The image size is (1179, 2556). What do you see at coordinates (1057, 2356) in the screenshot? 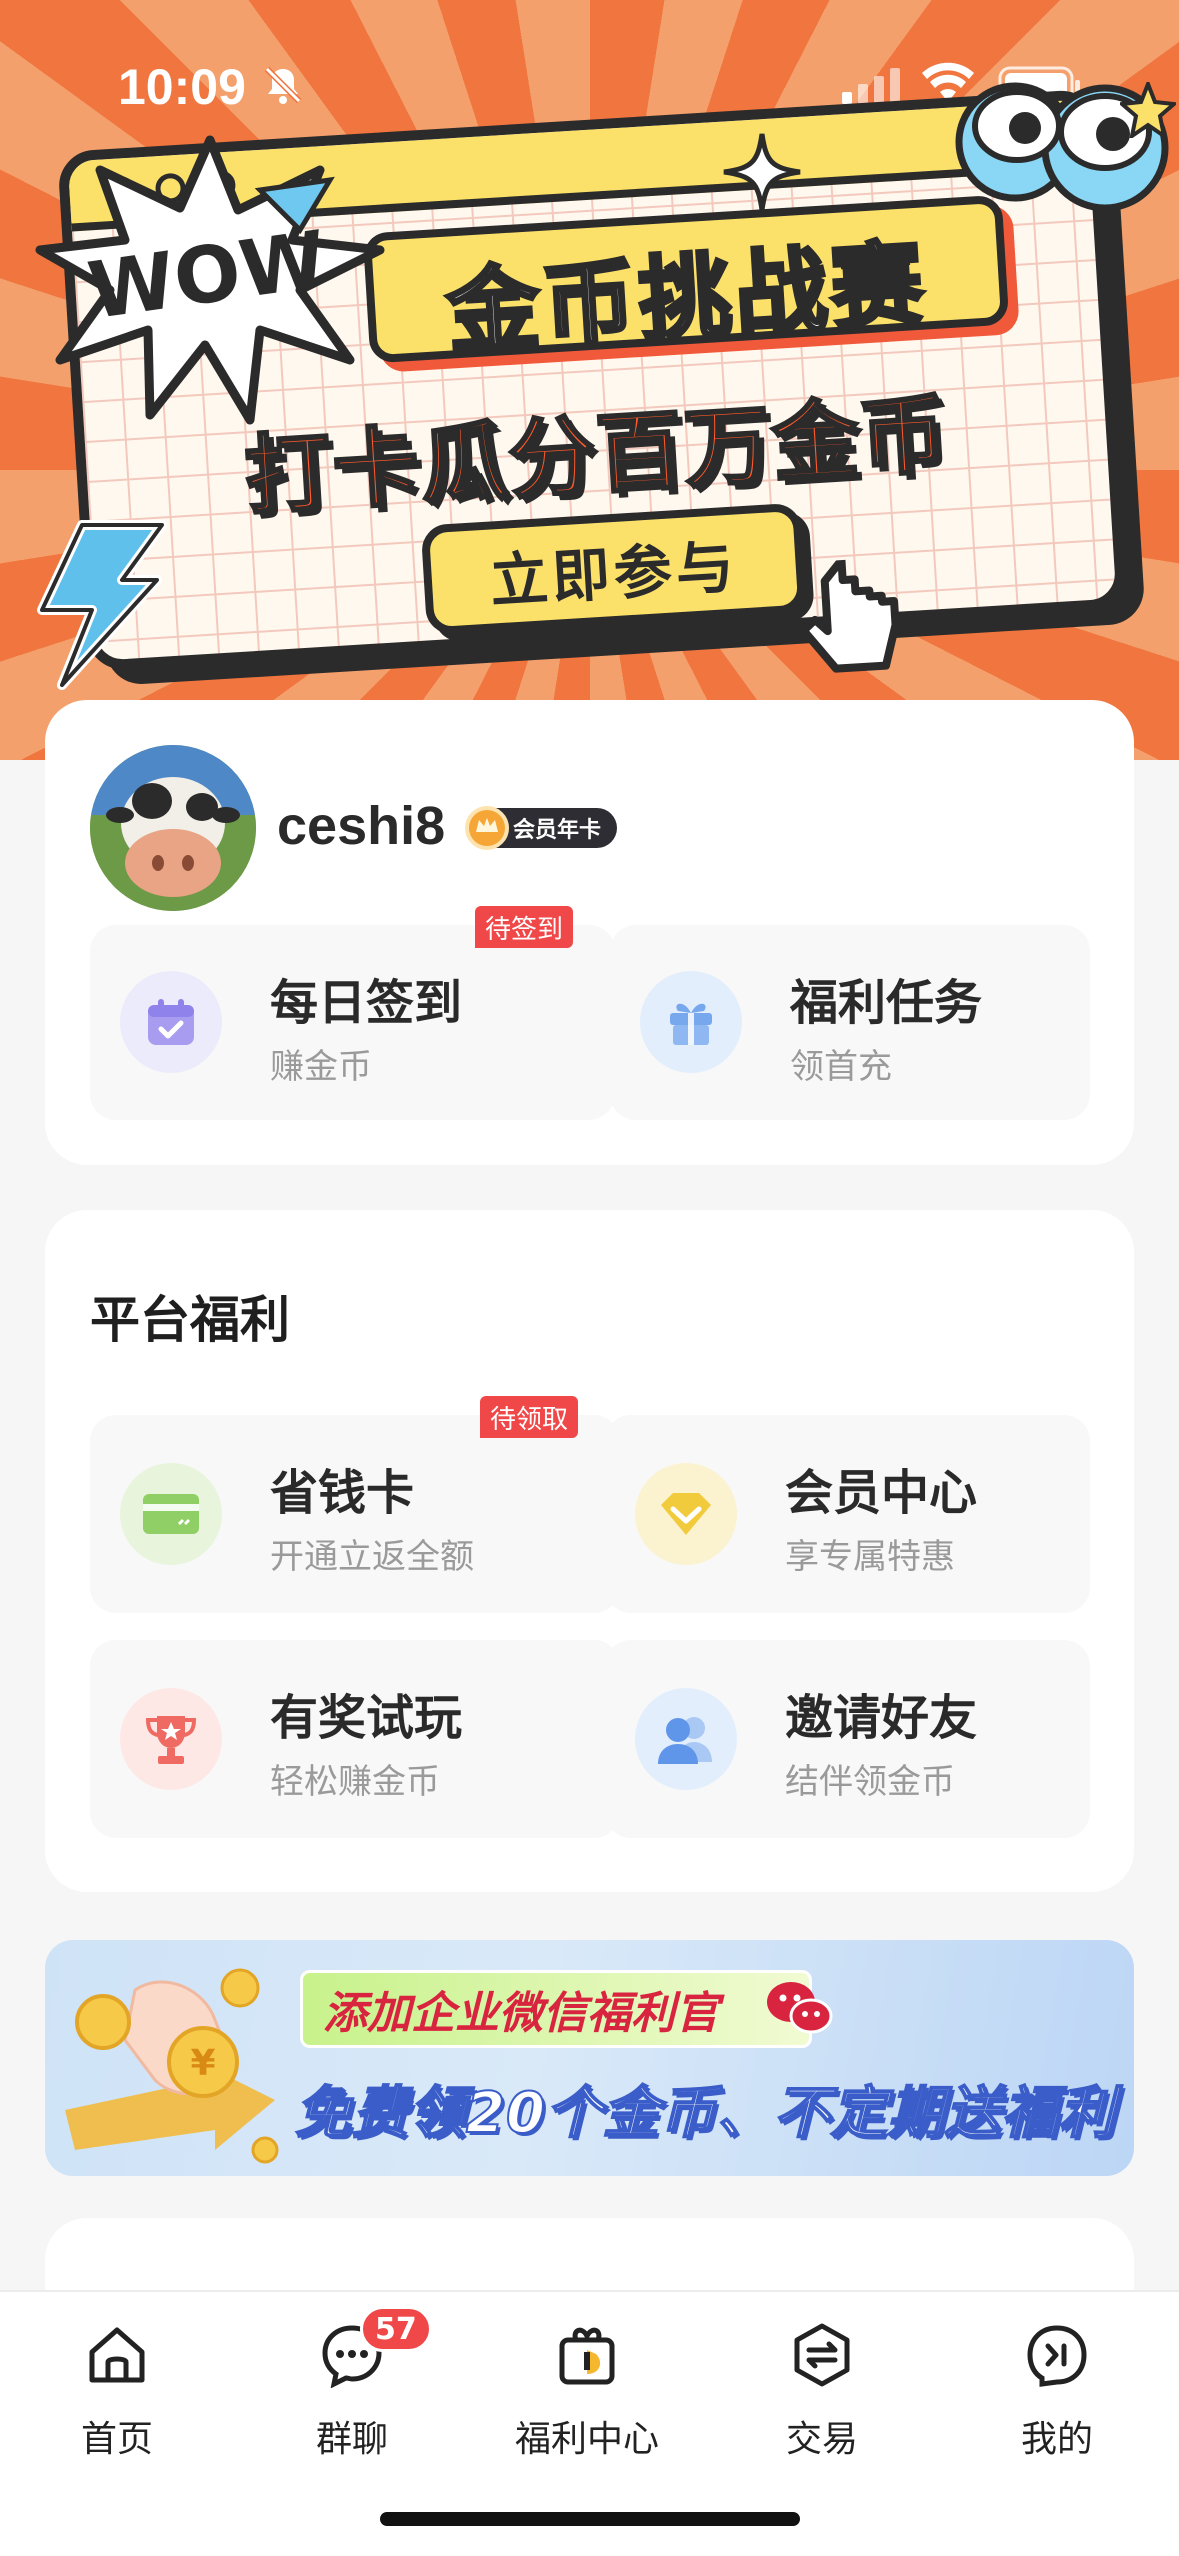
I see `profile-icon` at bounding box center [1057, 2356].